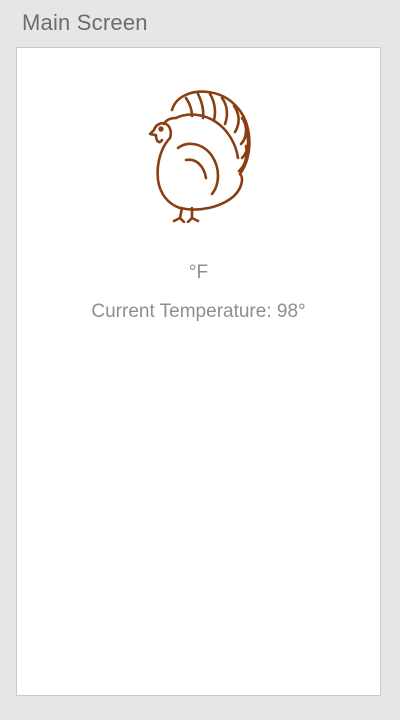 This screenshot has height=720, width=400. What do you see at coordinates (181, 311) in the screenshot?
I see `current-temperature-label: Current Temperature:` at bounding box center [181, 311].